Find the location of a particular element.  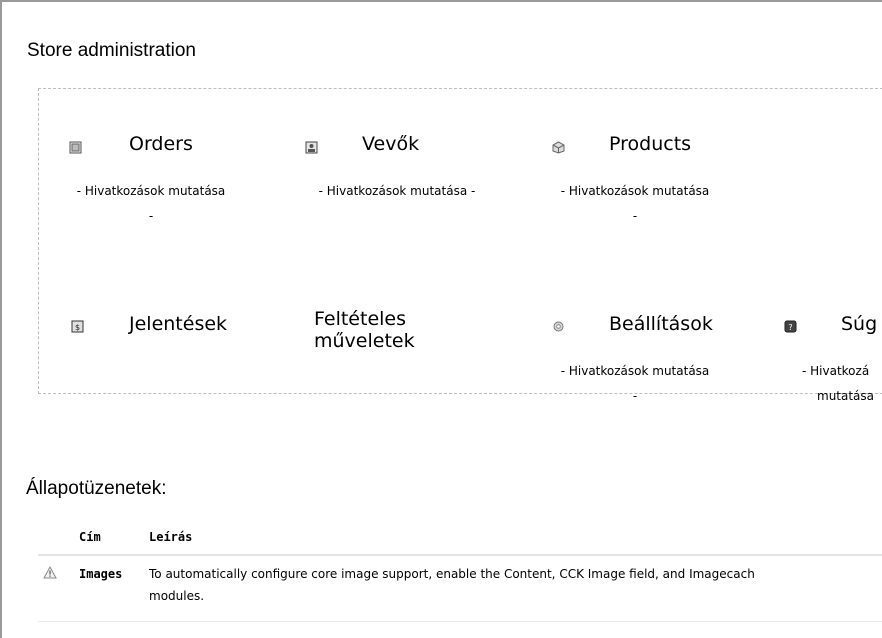

products-icon is located at coordinates (558, 147).